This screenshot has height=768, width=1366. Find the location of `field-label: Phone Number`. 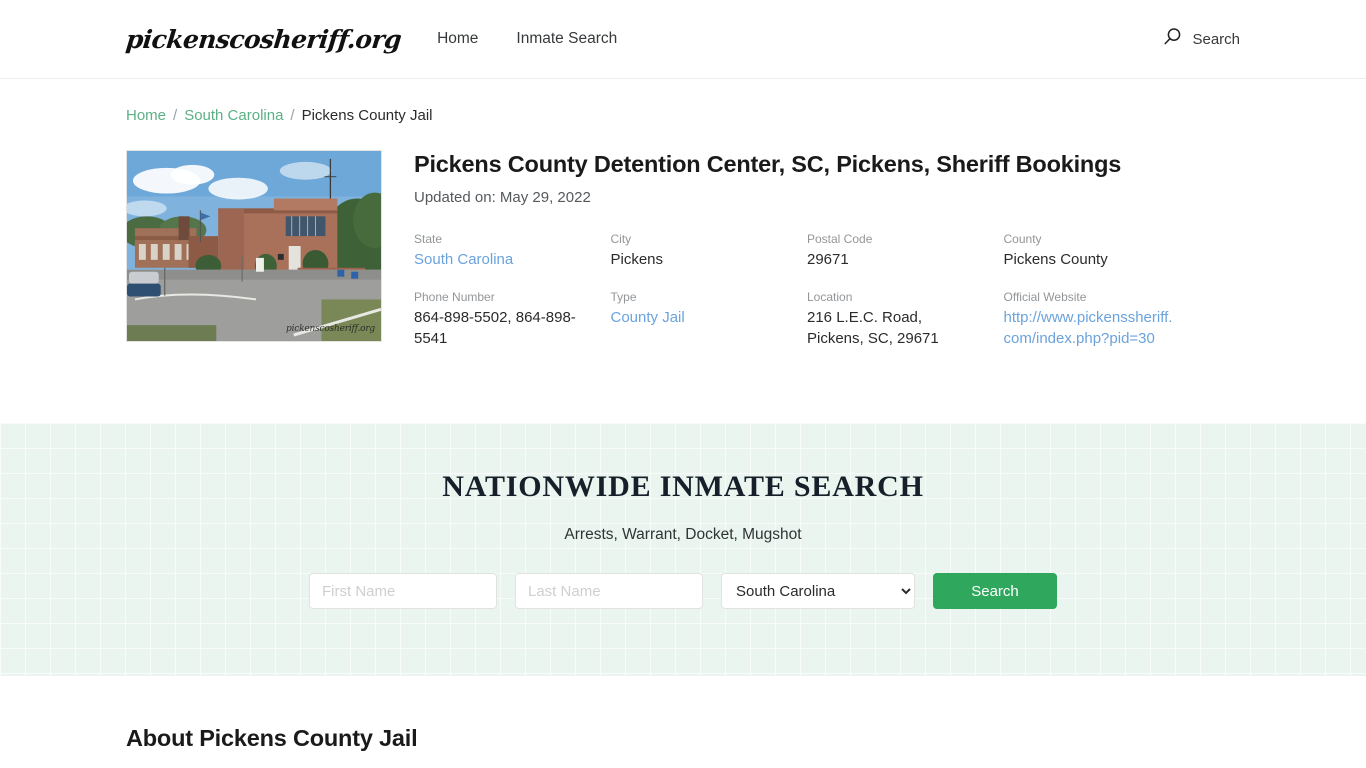

field-label: Phone Number is located at coordinates (454, 297).